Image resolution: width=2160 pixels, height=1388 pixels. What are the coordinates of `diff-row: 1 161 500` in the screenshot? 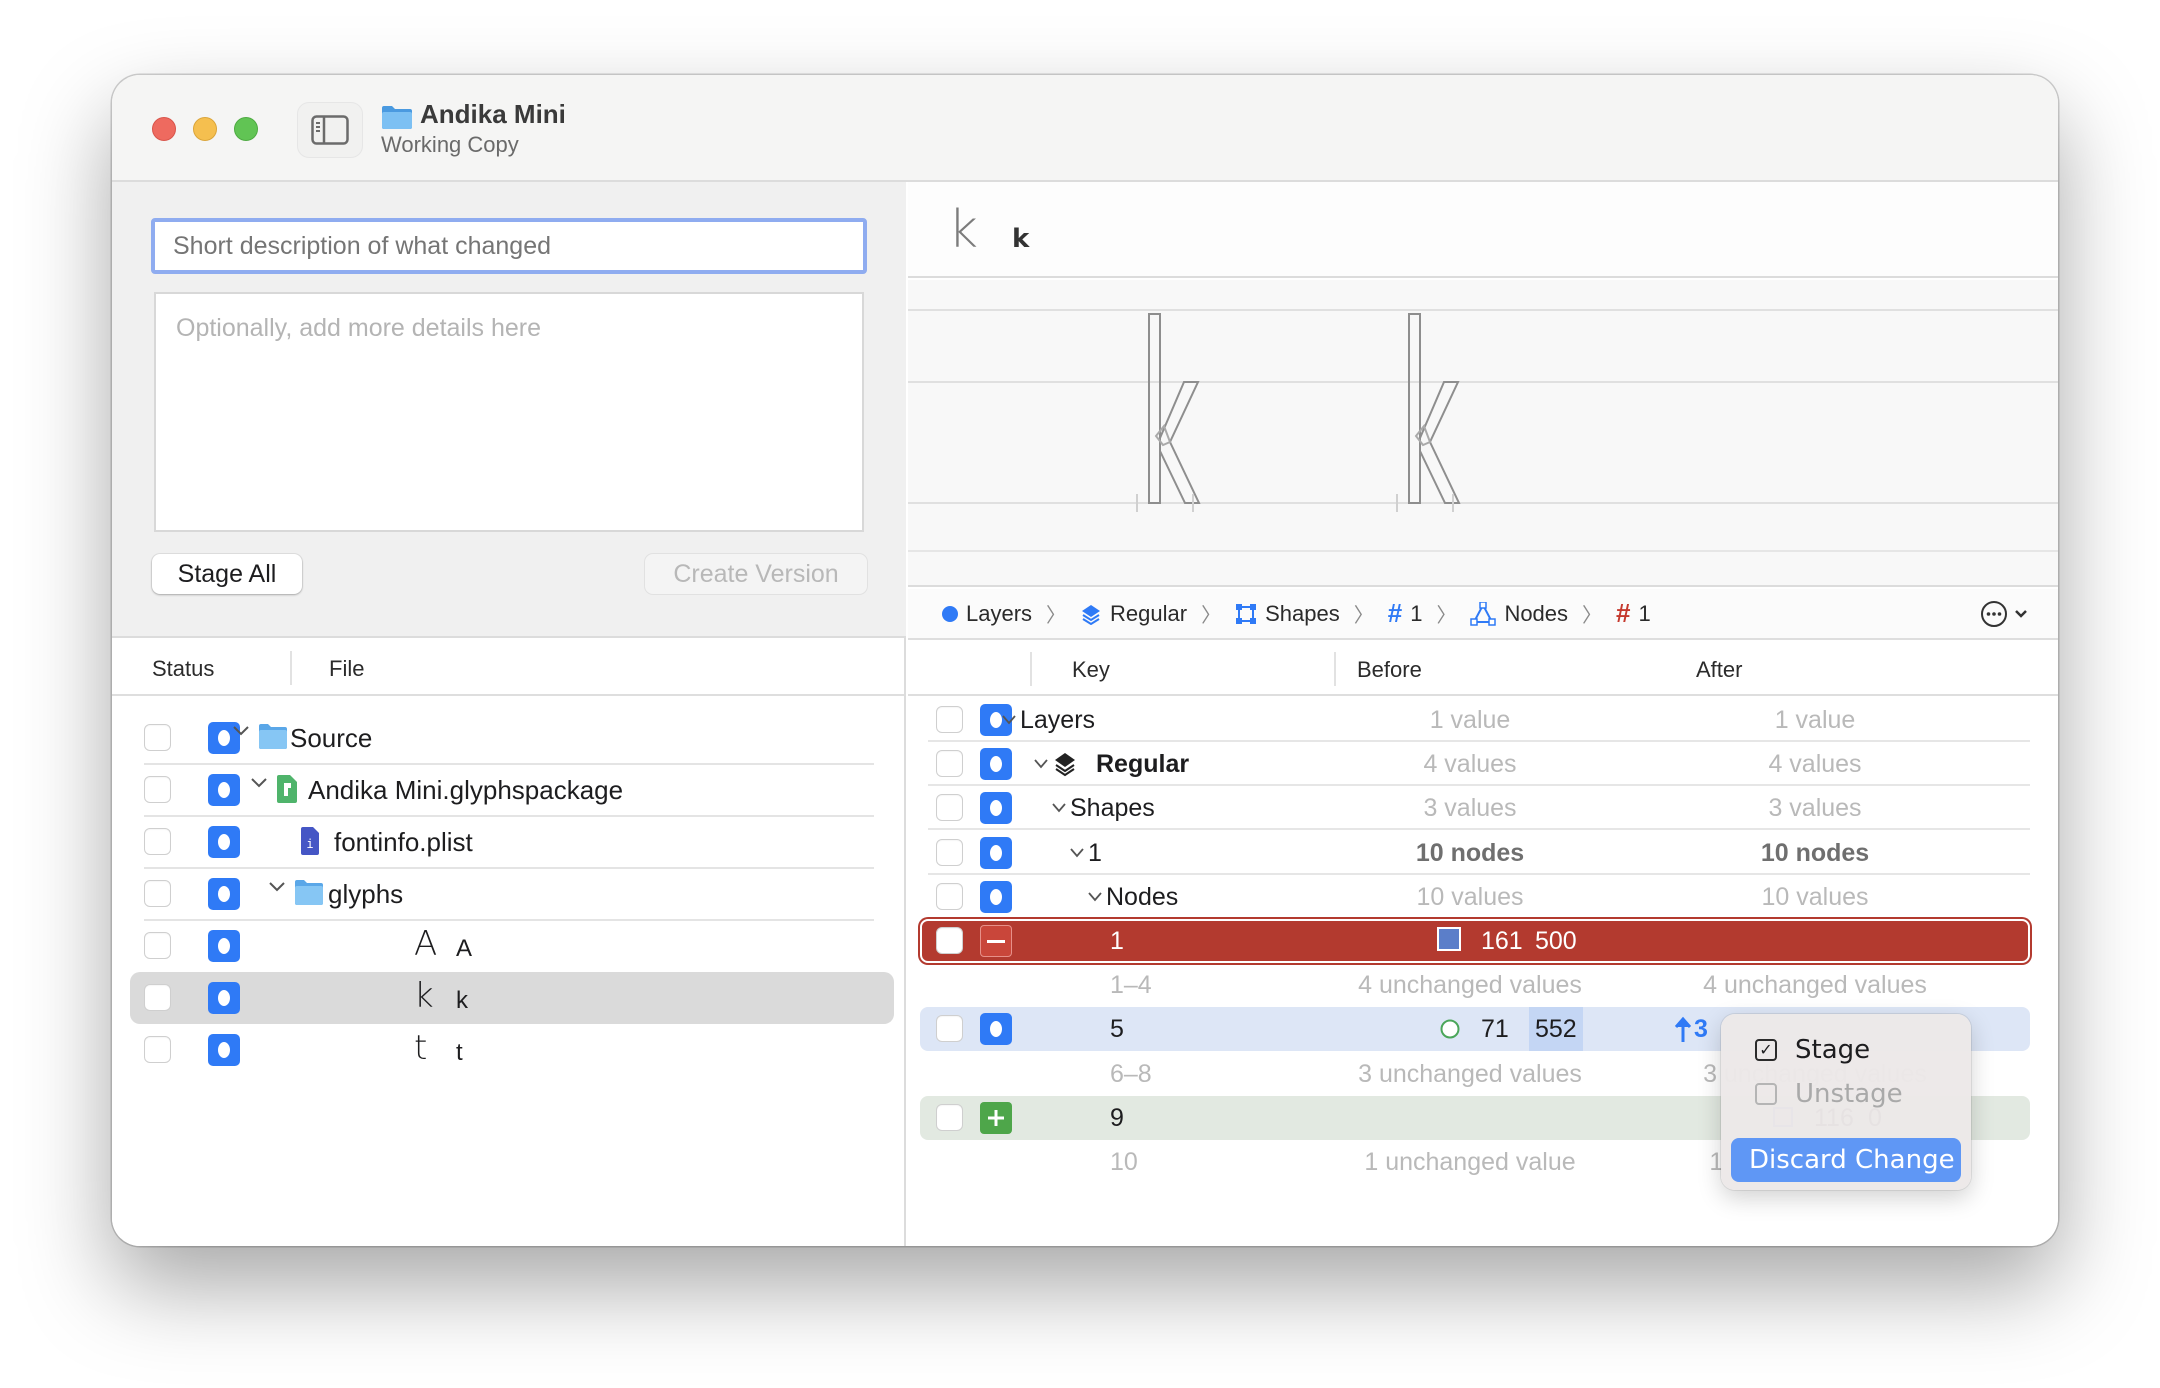 It's located at (1475, 941).